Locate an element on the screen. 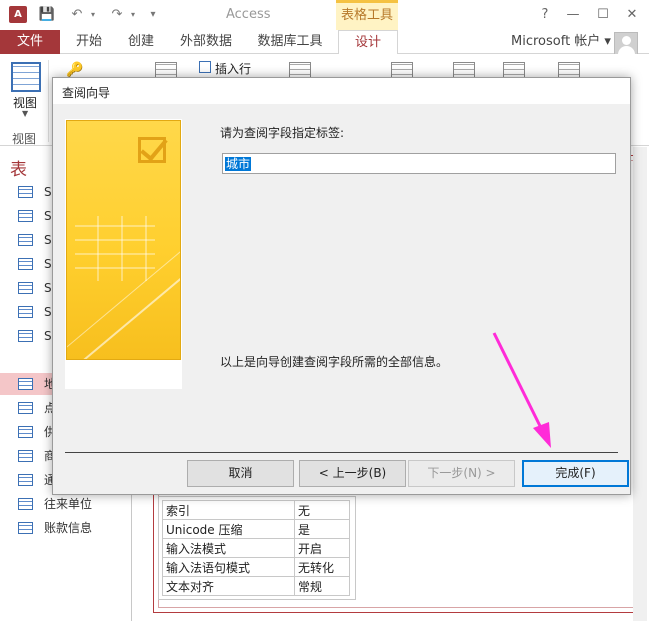 The image size is (649, 621). back-button: < 上一步(B) is located at coordinates (352, 473).